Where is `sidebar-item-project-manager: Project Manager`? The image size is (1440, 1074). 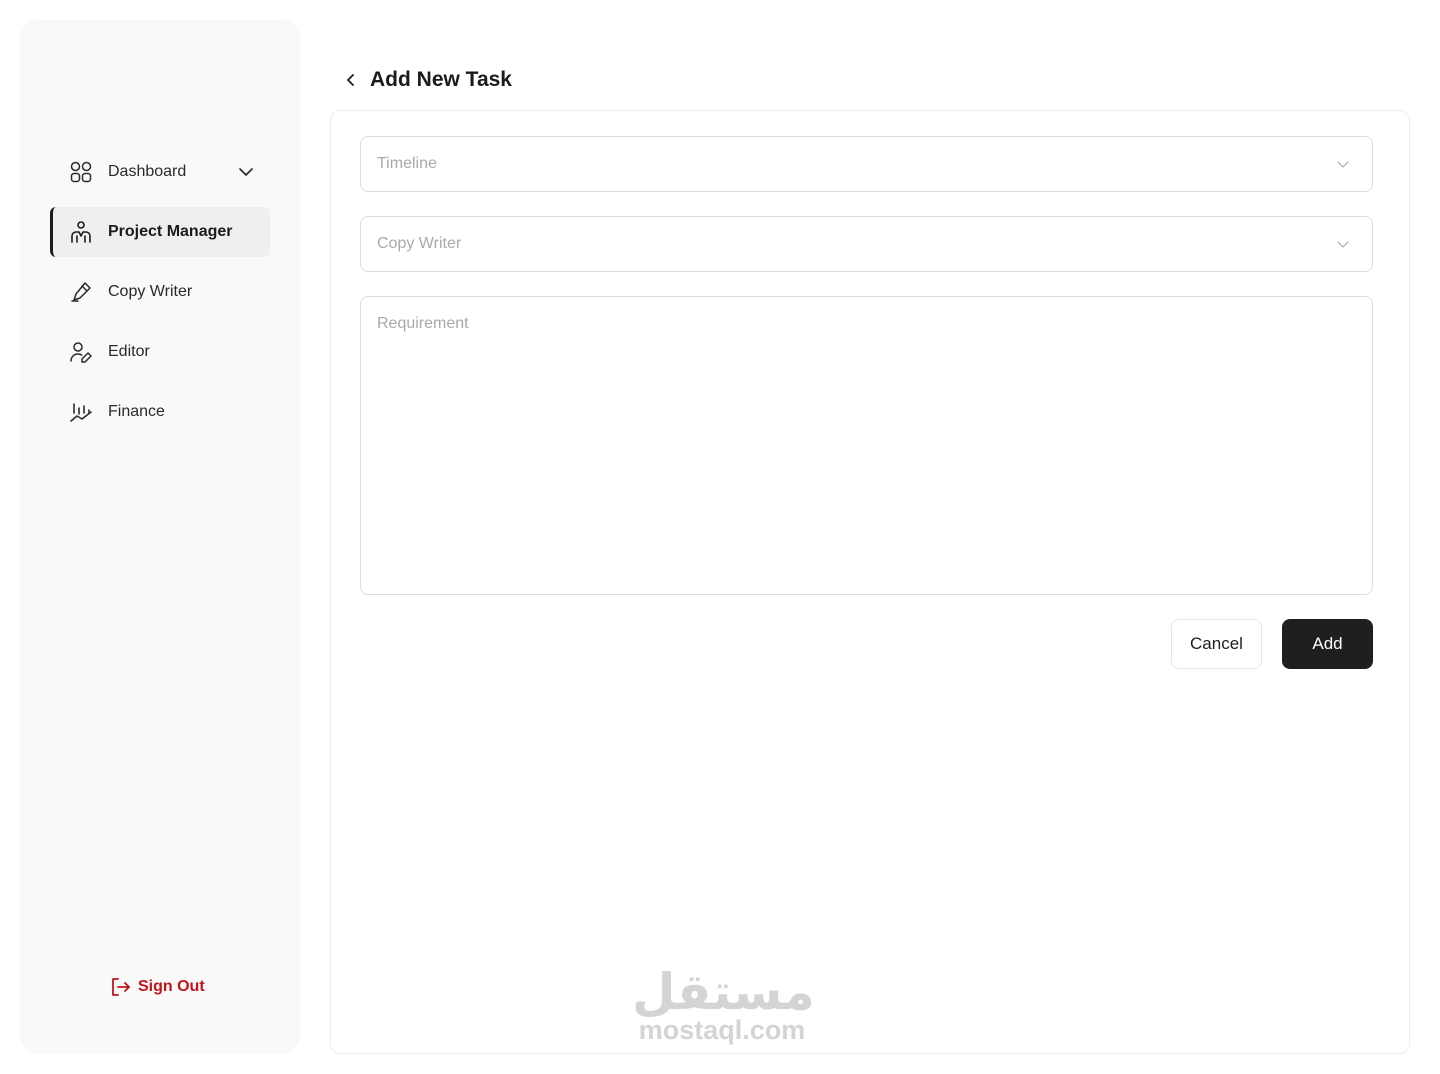 sidebar-item-project-manager: Project Manager is located at coordinates (160, 232).